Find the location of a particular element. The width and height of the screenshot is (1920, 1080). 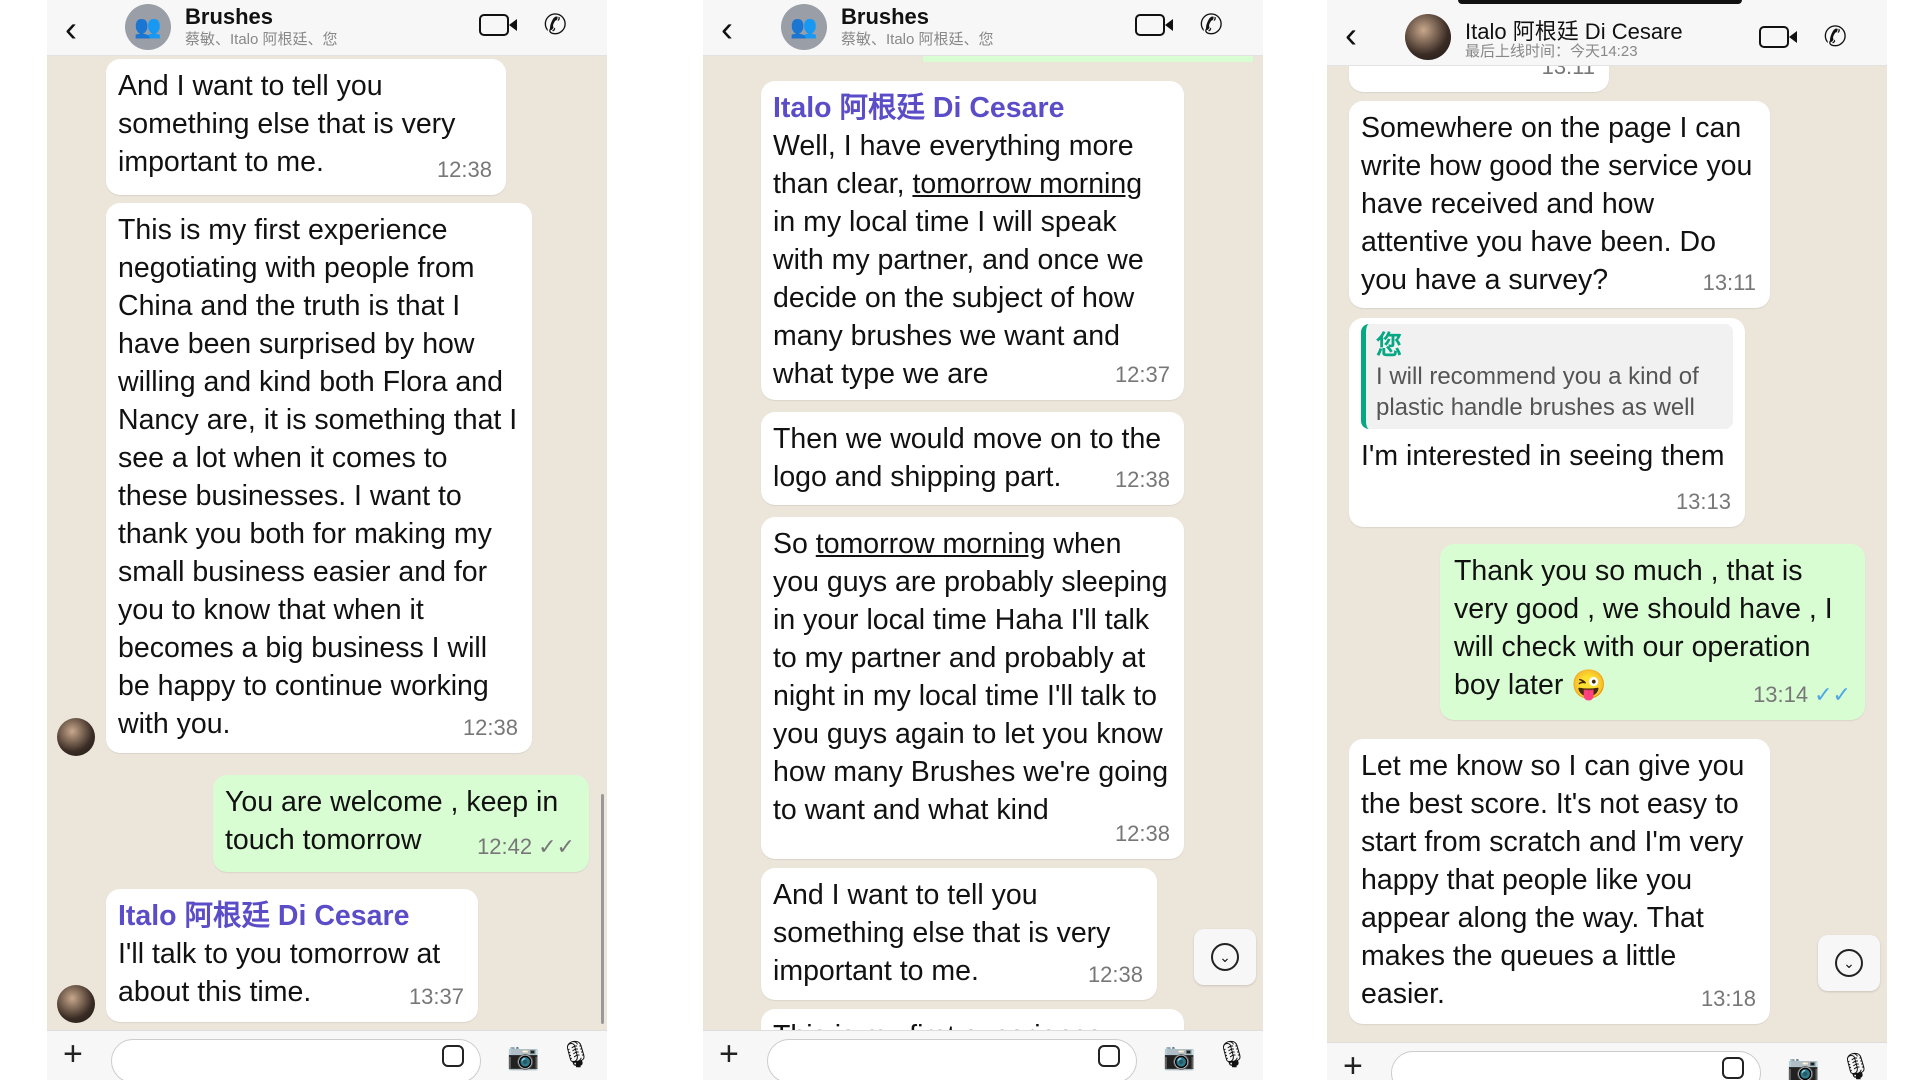

contact-avatar is located at coordinates (1428, 37).